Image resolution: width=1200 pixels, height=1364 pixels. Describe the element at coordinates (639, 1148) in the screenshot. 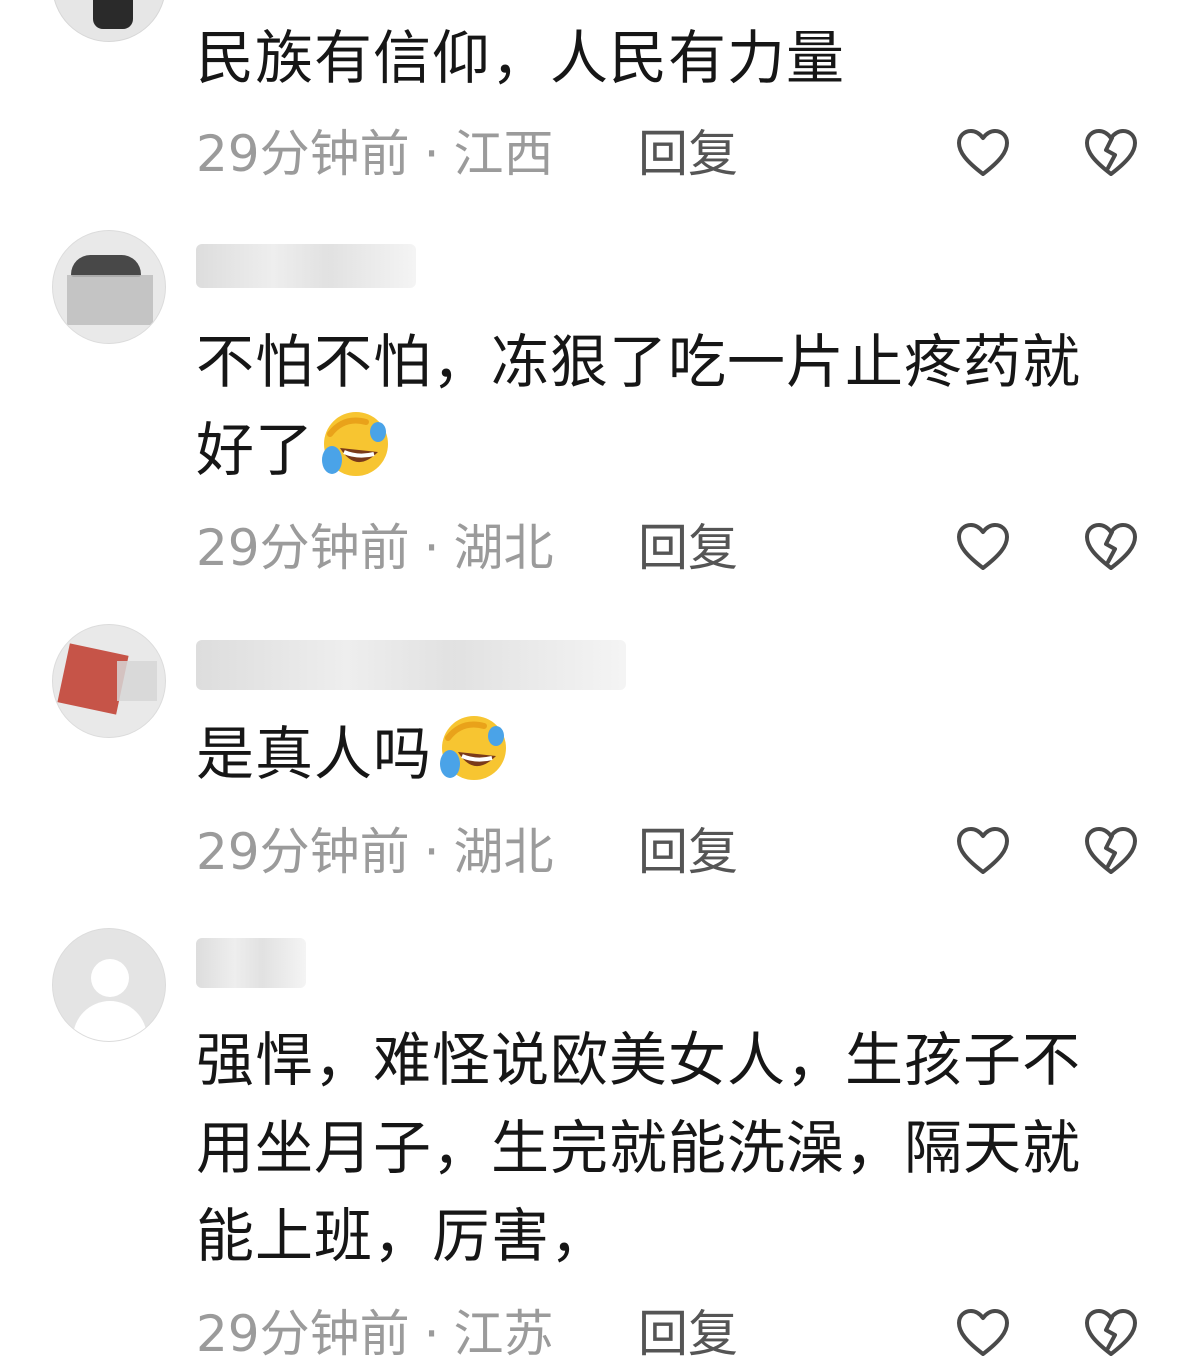

I see `comment-text-line: 用坐月子，生完就能洗澡，隔天就` at that location.